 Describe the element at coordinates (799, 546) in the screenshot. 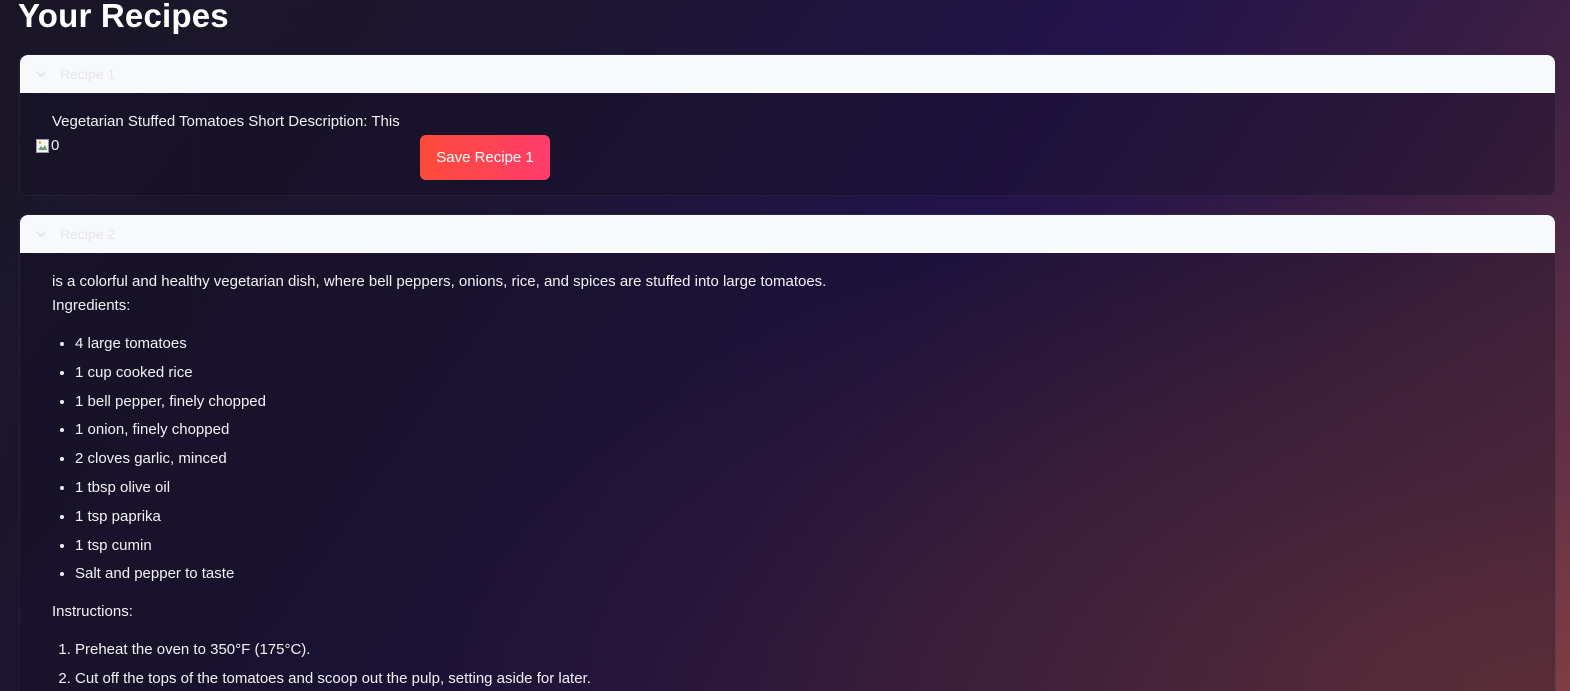

I see `list-item: 1 tsp cumin` at that location.